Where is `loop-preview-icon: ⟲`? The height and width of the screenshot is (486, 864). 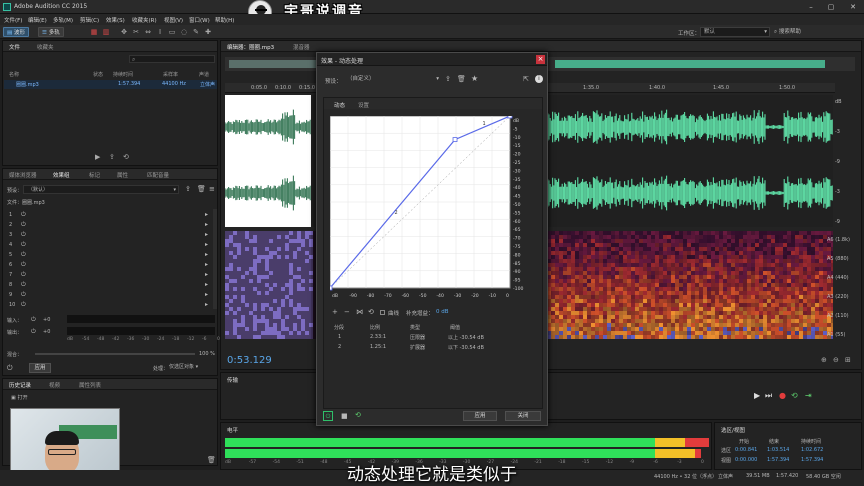 loop-preview-icon: ⟲ is located at coordinates (358, 415).